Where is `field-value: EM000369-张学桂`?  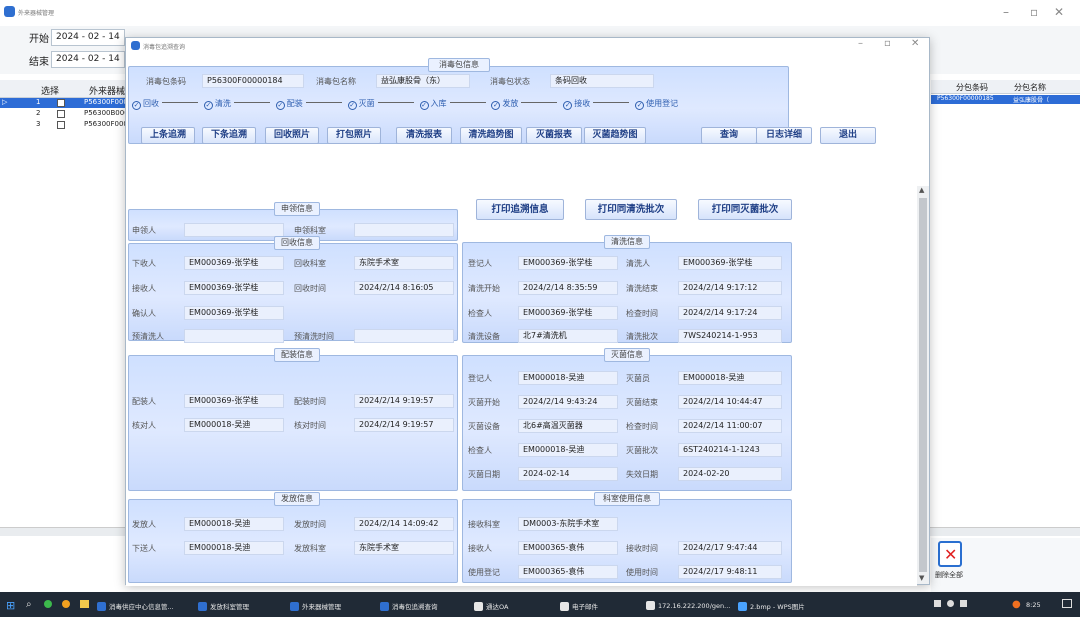
field-value: EM000369-张学桂 is located at coordinates (568, 313).